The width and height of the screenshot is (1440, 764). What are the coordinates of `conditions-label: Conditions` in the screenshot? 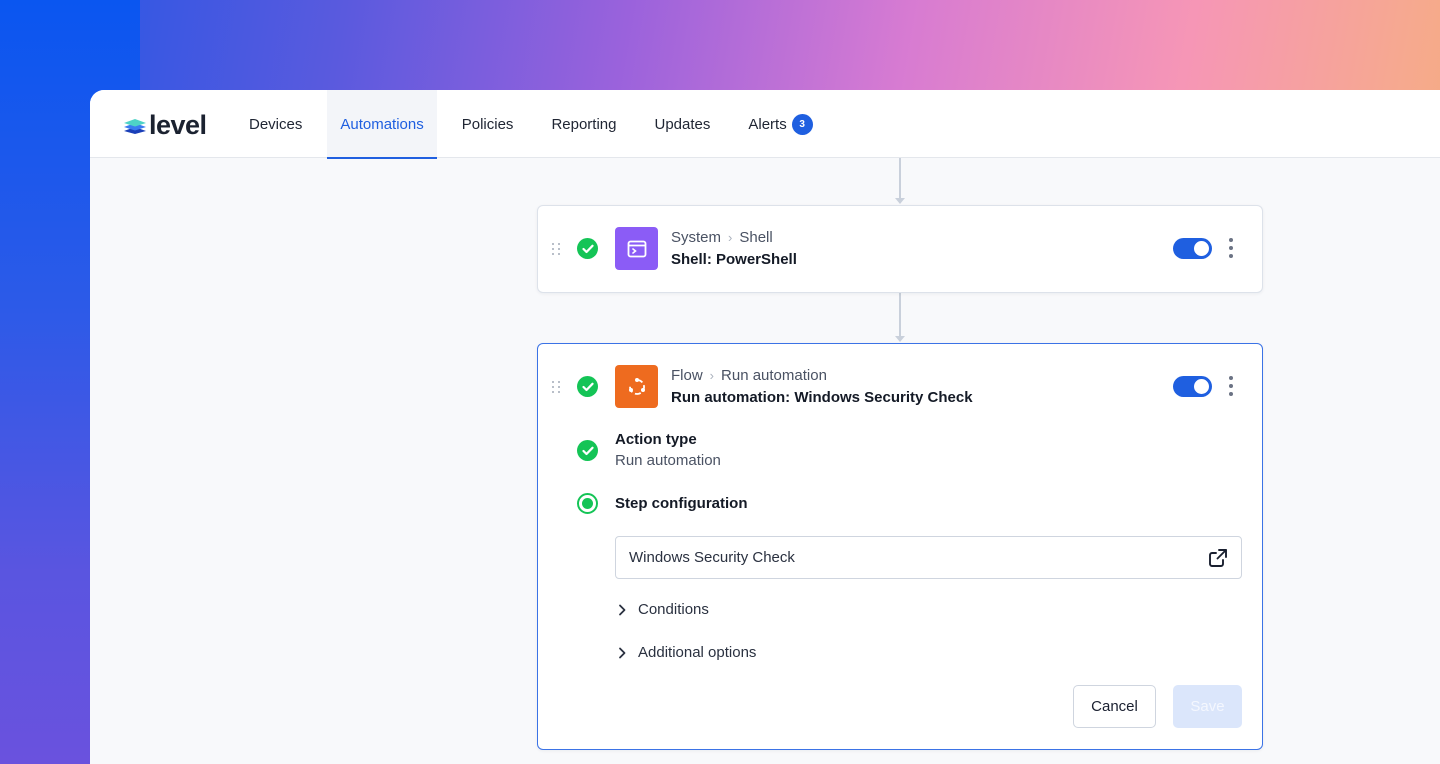 It's located at (673, 609).